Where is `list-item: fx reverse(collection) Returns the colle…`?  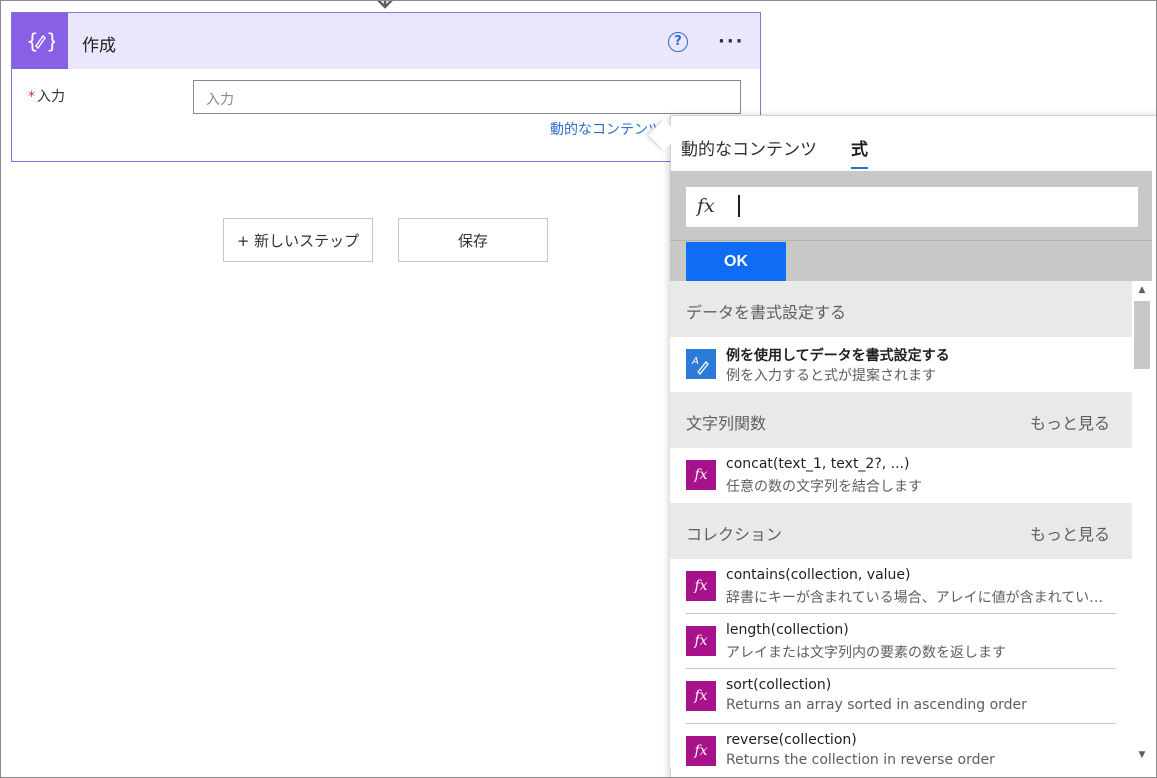
list-item: fx reverse(collection) Returns the colle… is located at coordinates (901, 746).